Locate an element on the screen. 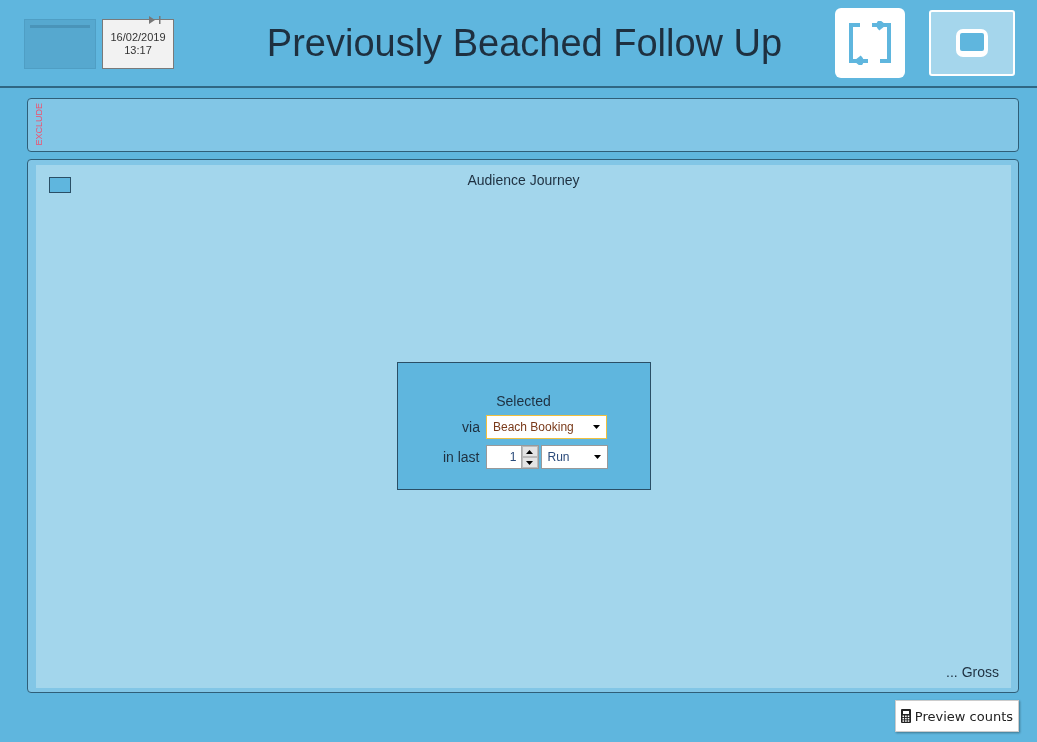 This screenshot has height=742, width=1037. screen-button is located at coordinates (972, 43).